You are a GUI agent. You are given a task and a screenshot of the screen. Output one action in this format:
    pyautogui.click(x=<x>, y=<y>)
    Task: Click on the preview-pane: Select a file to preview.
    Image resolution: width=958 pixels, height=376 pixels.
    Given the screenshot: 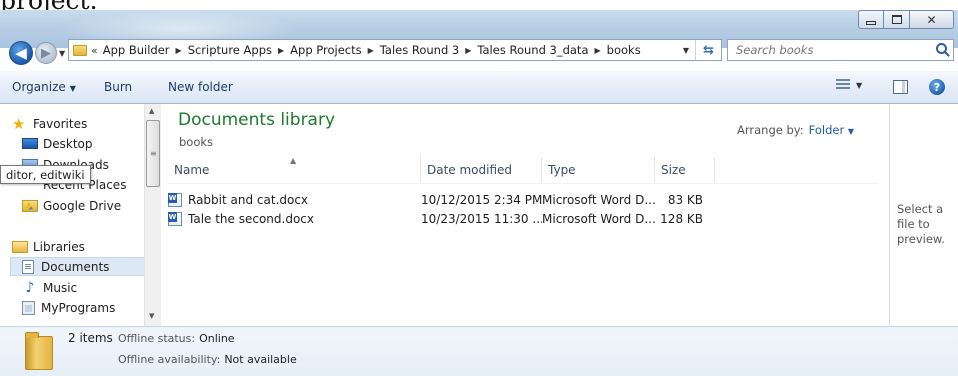 What is the action you would take?
    pyautogui.click(x=923, y=215)
    